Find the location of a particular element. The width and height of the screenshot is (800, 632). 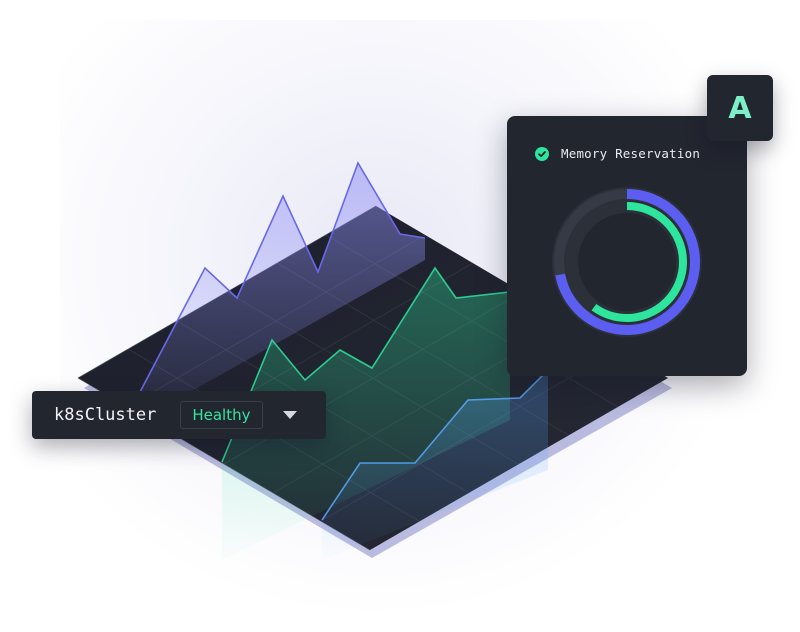

status-badge: Healthy is located at coordinates (221, 415).